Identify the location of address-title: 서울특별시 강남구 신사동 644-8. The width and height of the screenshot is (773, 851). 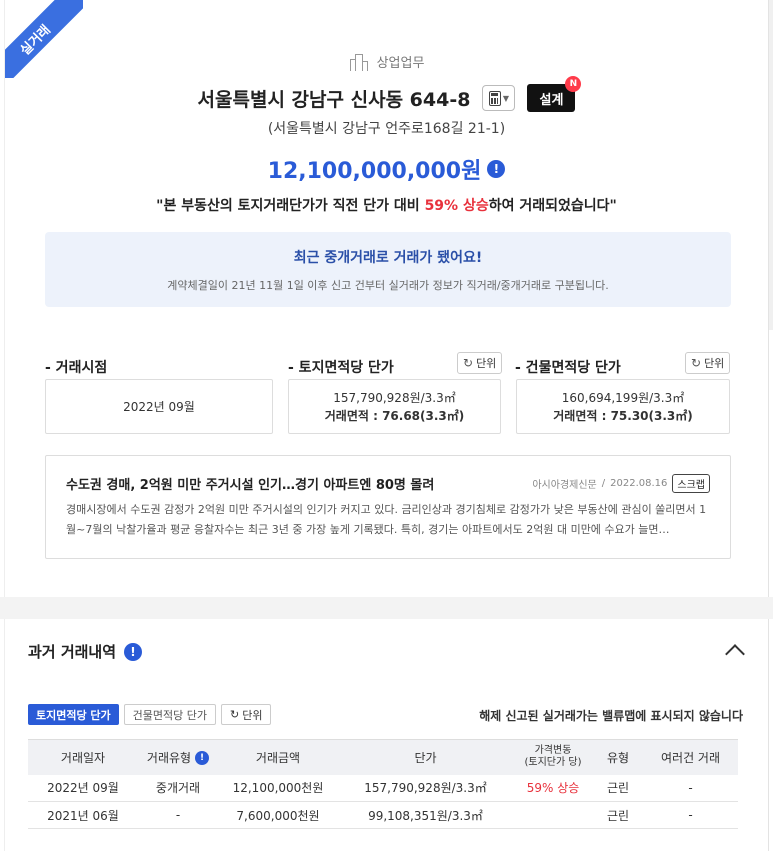
(334, 99).